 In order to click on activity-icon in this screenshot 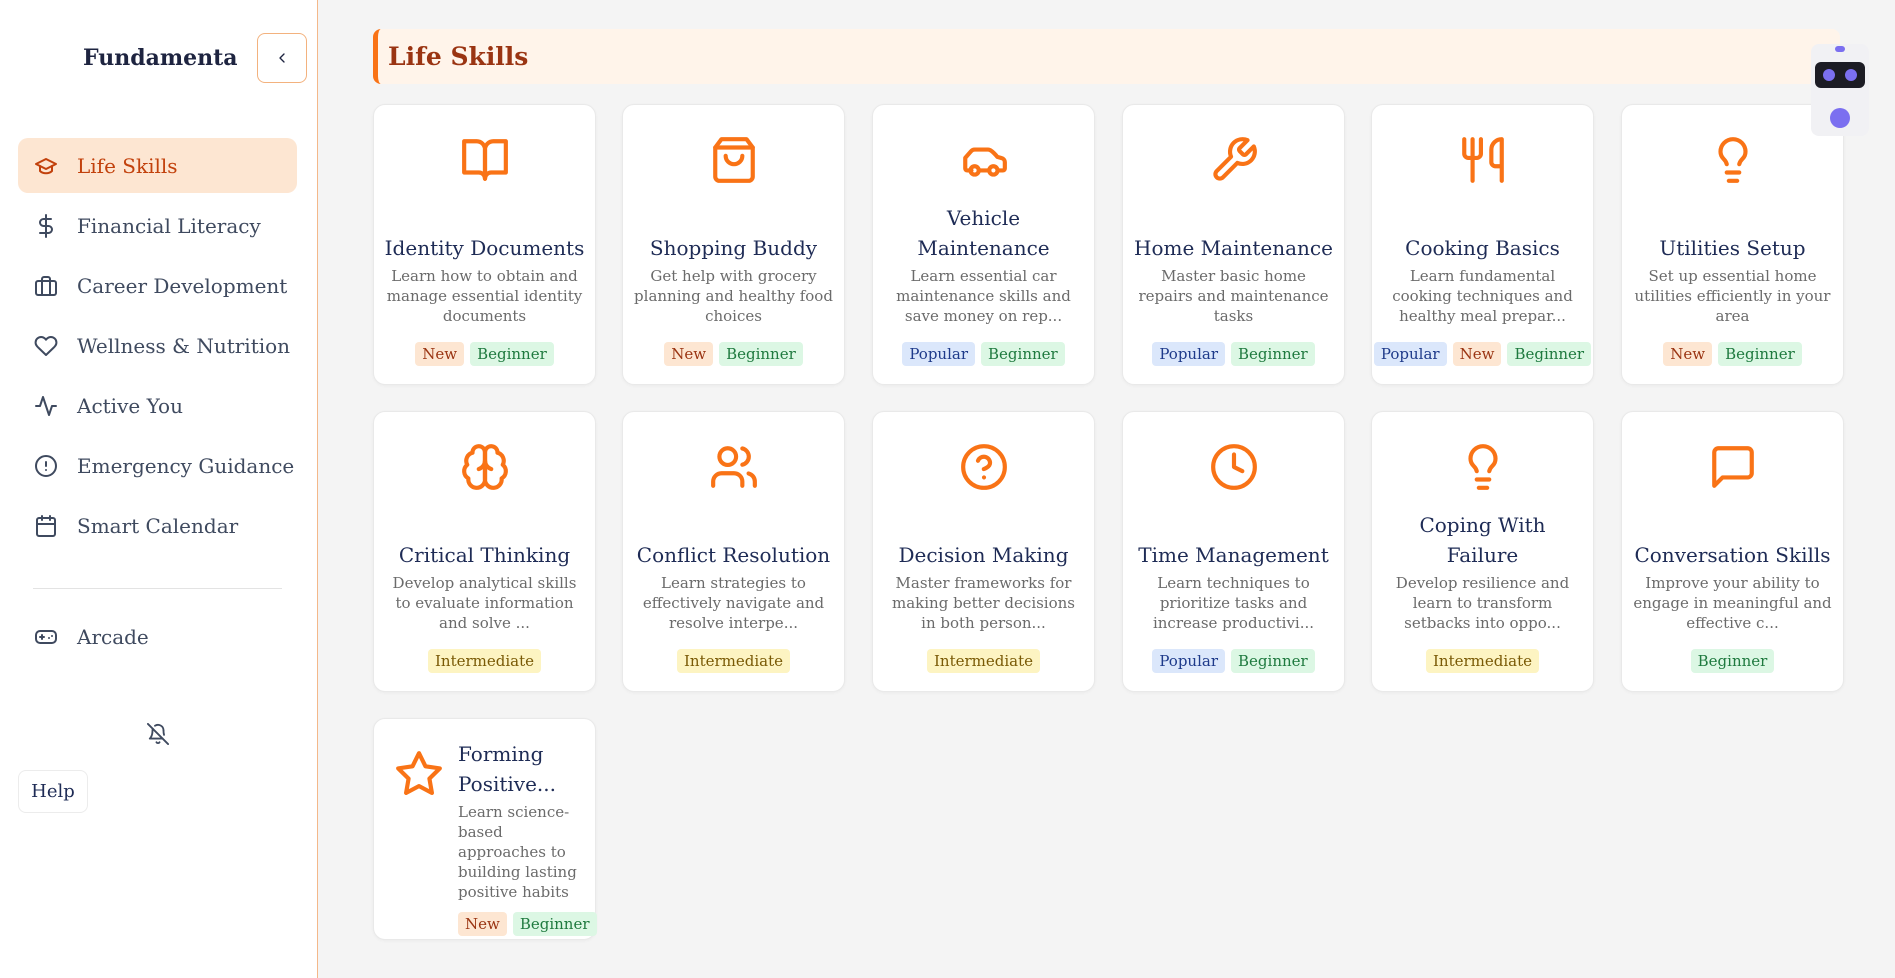, I will do `click(46, 406)`.